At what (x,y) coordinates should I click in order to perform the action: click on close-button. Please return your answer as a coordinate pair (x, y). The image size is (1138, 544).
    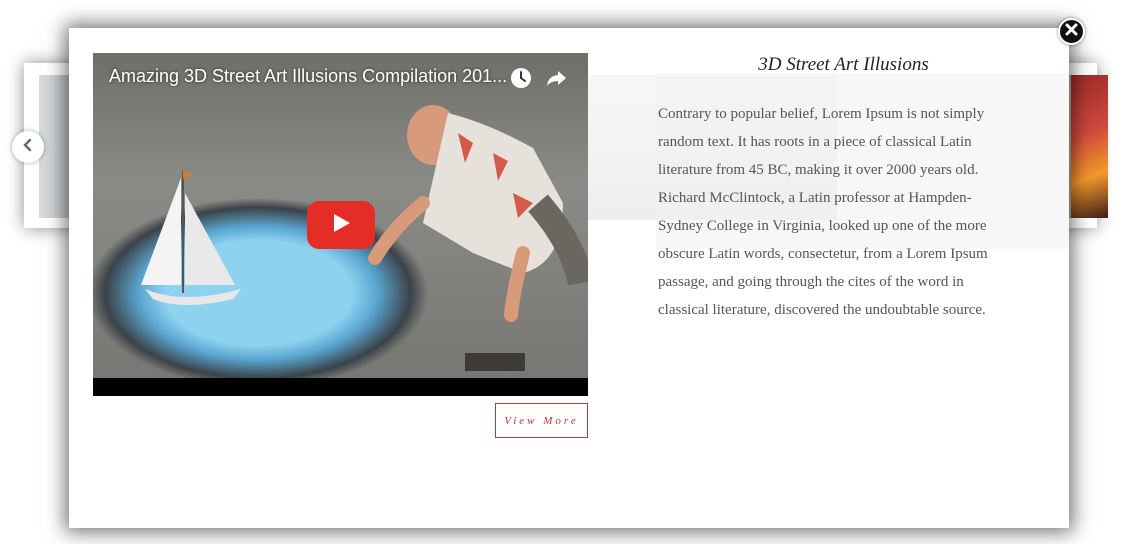
    Looking at the image, I should click on (1071, 31).